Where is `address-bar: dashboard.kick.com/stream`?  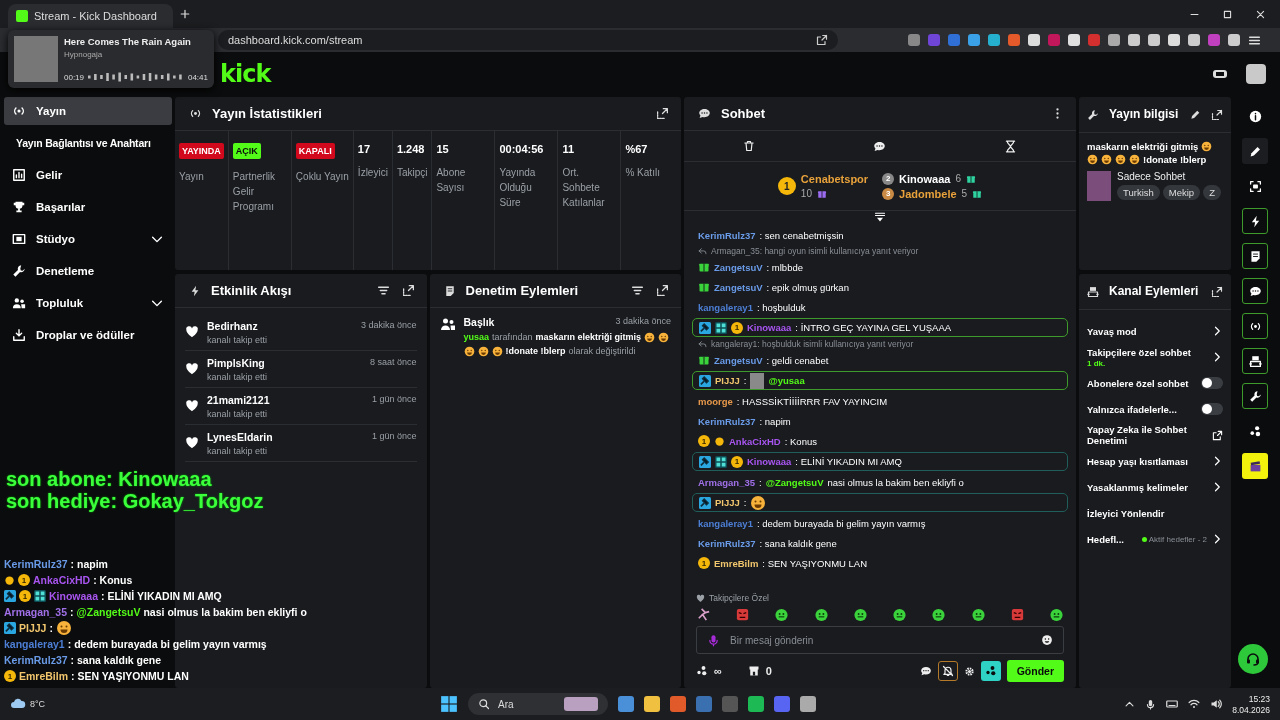 address-bar: dashboard.kick.com/stream is located at coordinates (528, 40).